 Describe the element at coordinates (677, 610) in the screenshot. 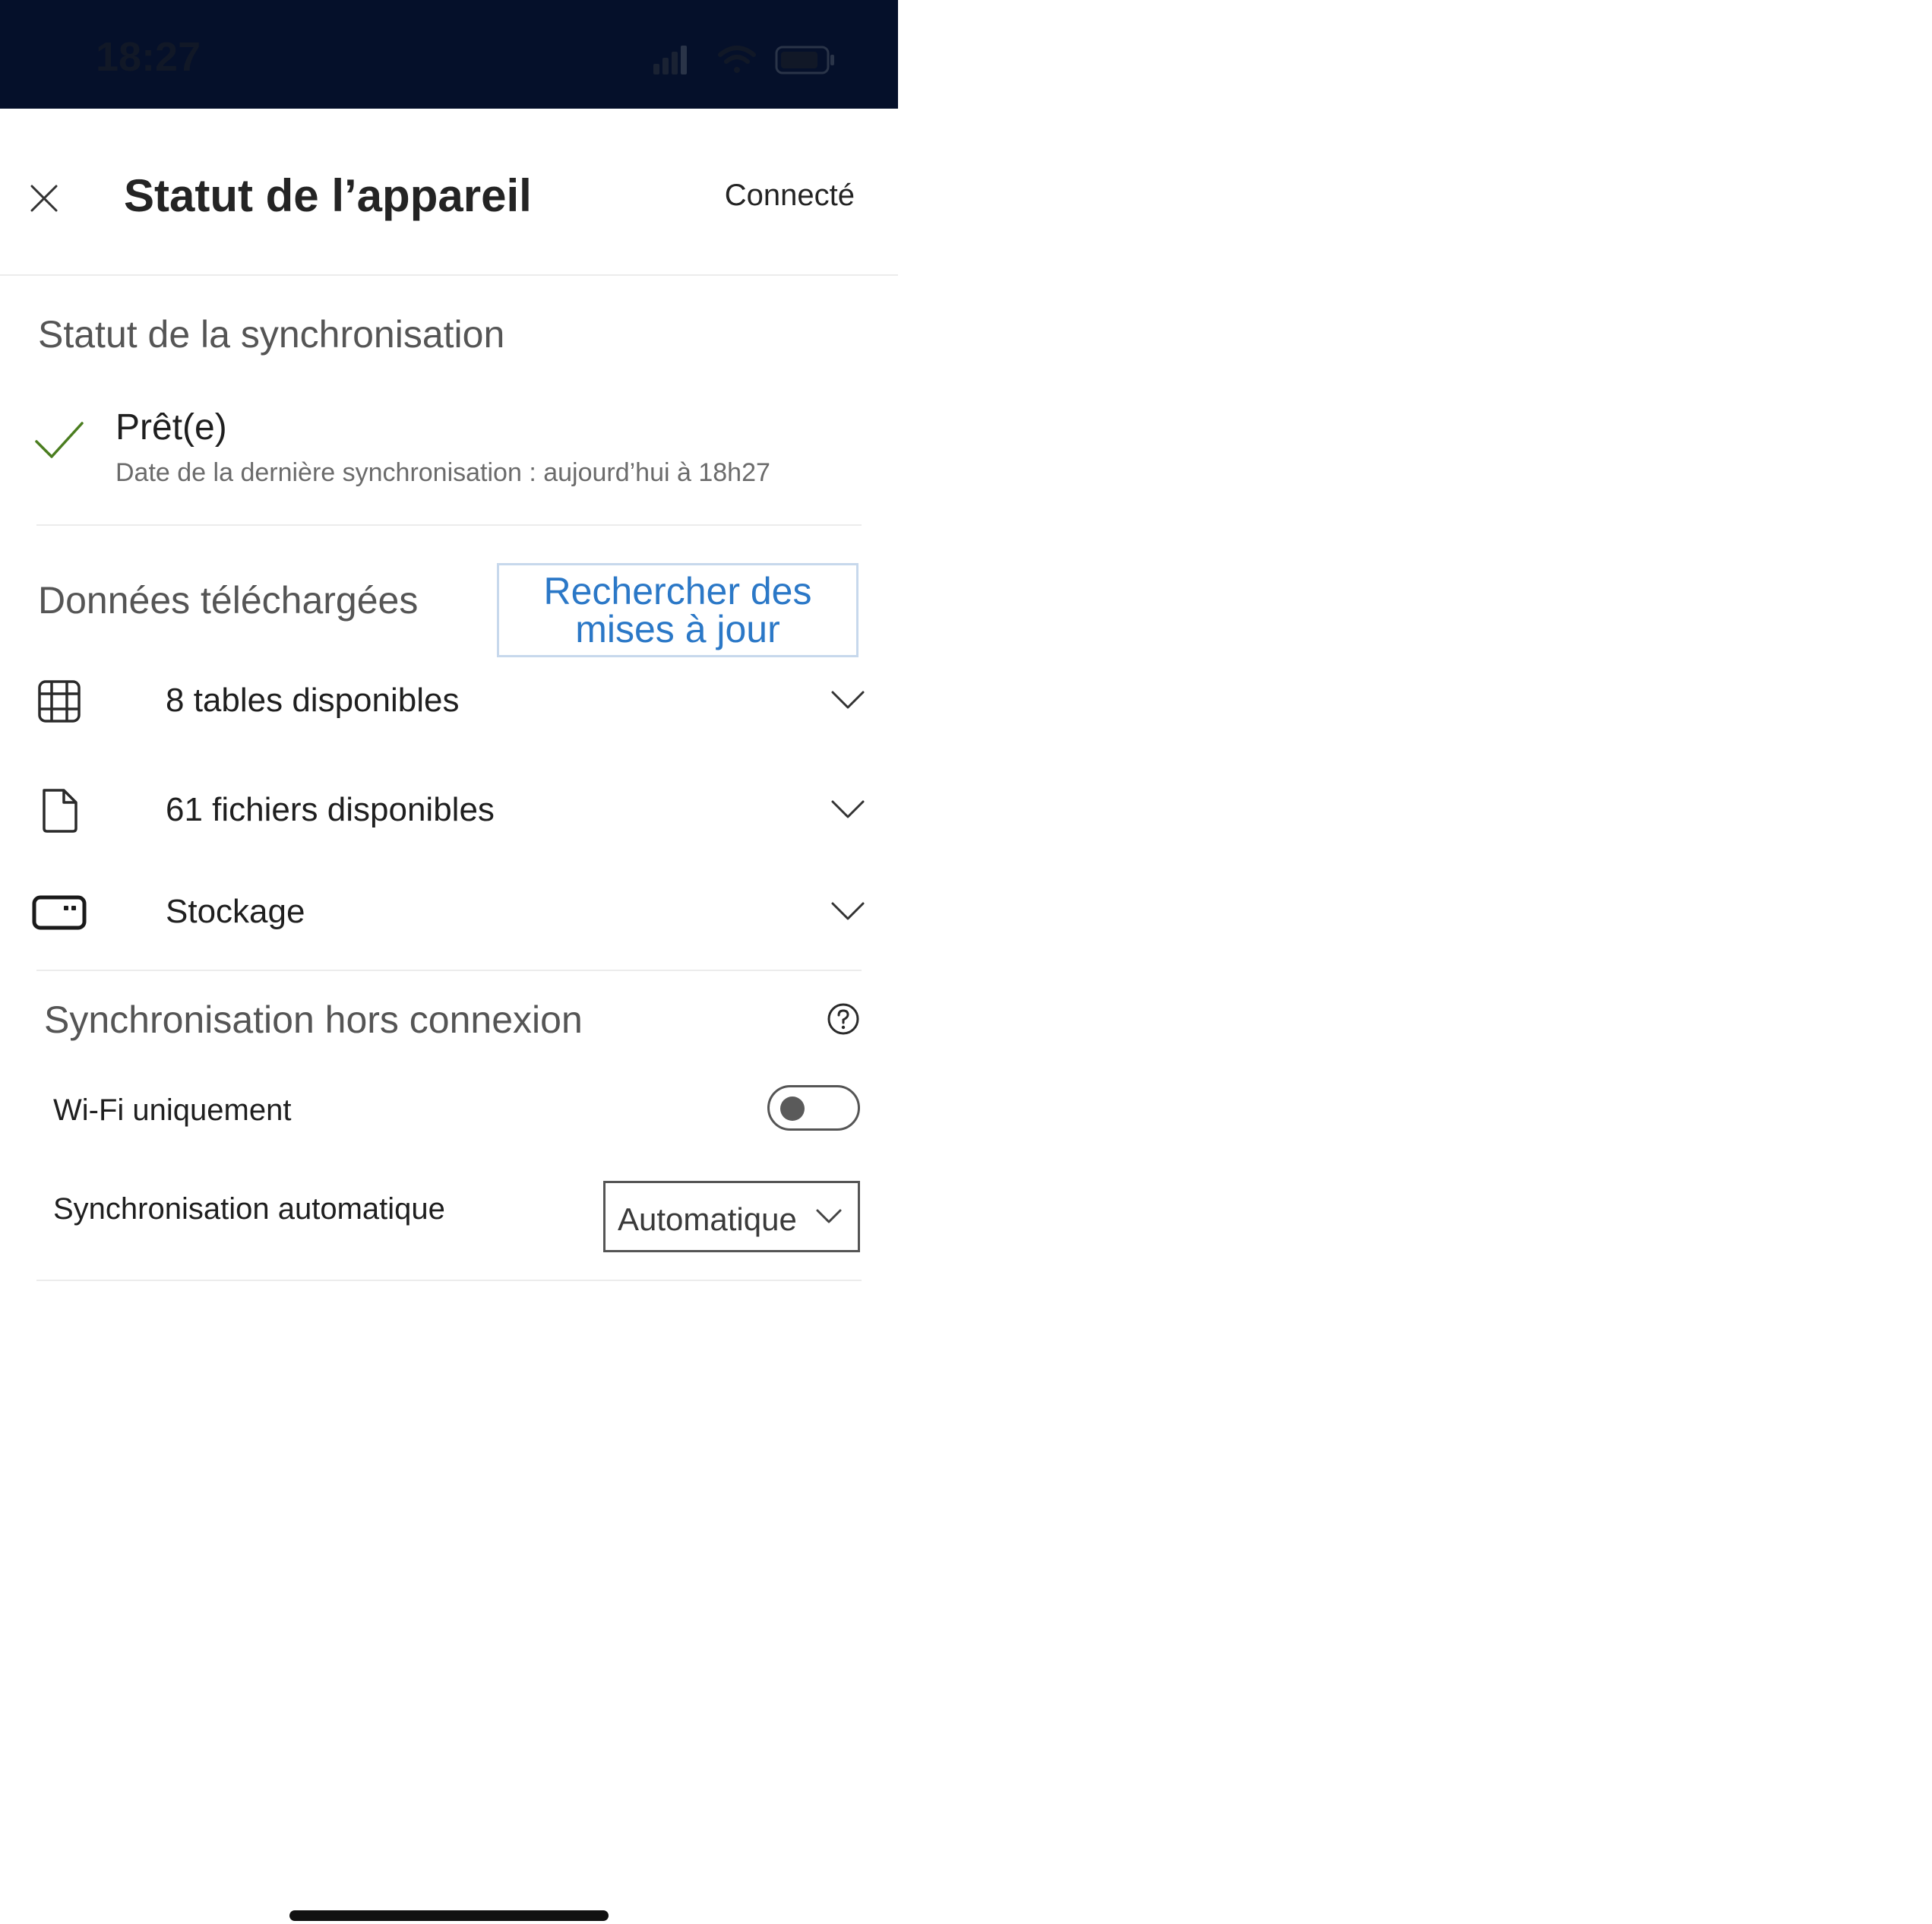

I see `check-updates-button: Rechercher des mises à jour` at that location.